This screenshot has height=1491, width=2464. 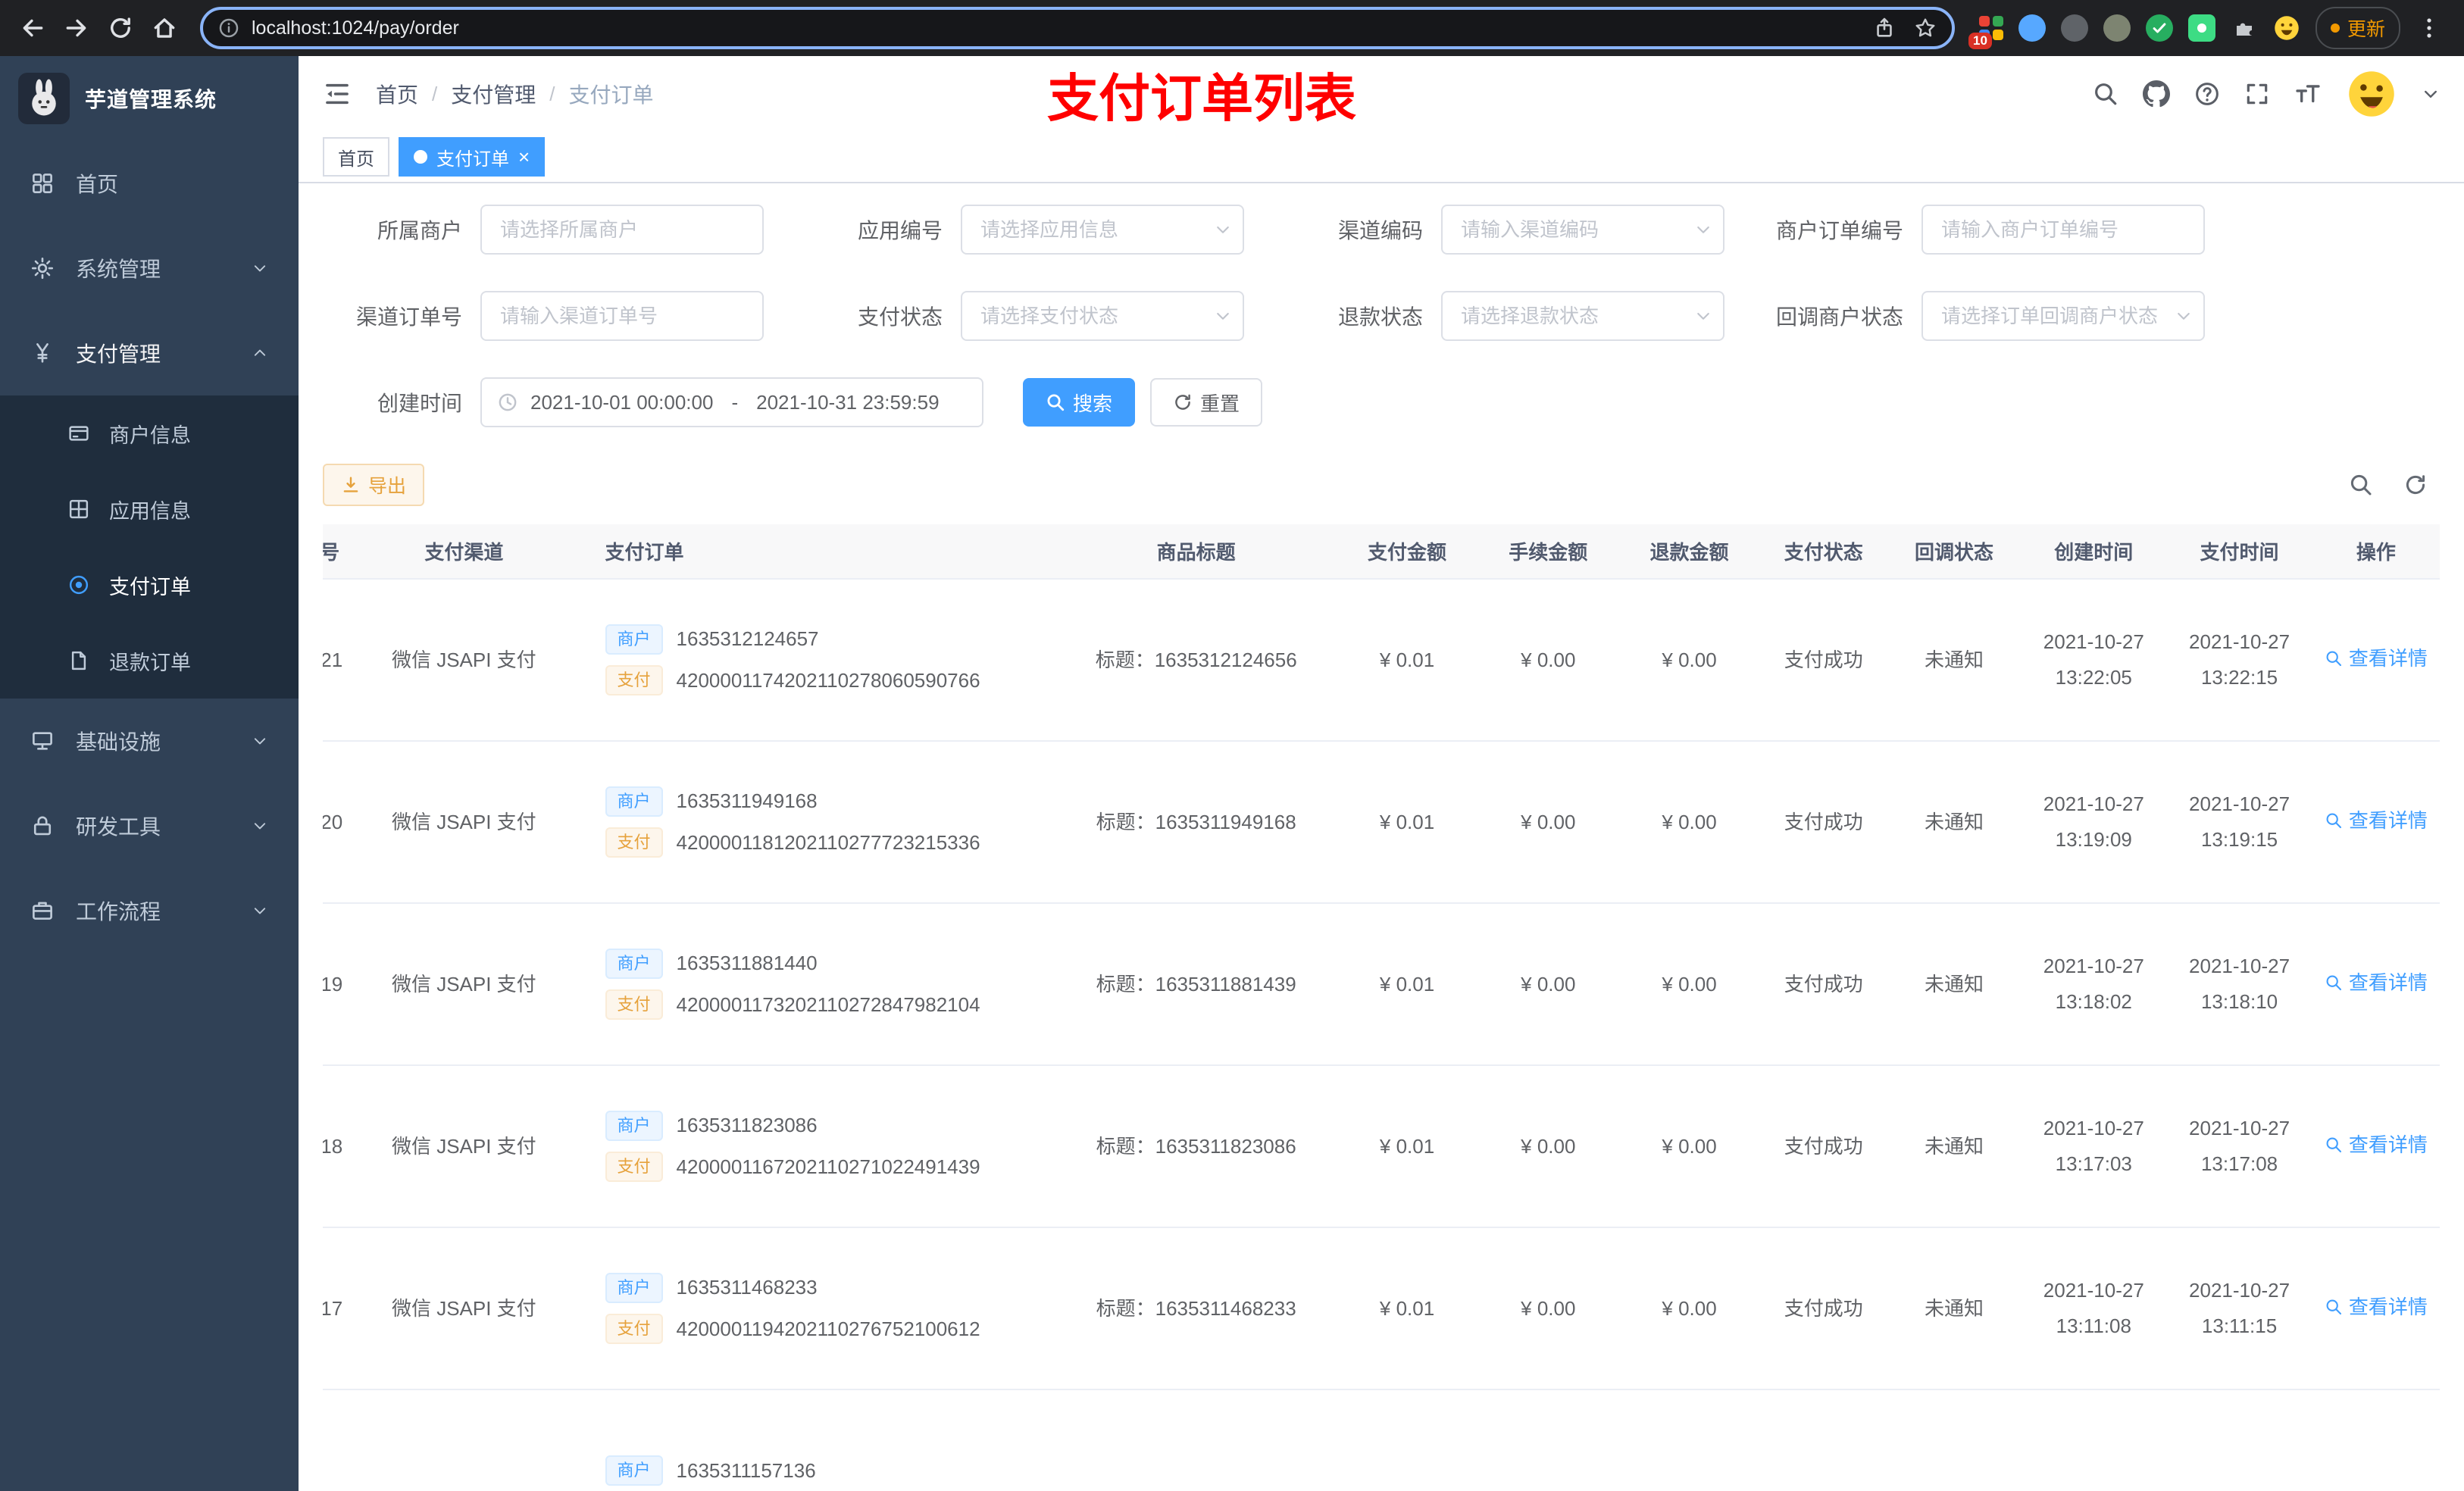 I want to click on tab-home: 首页, so click(x=356, y=157).